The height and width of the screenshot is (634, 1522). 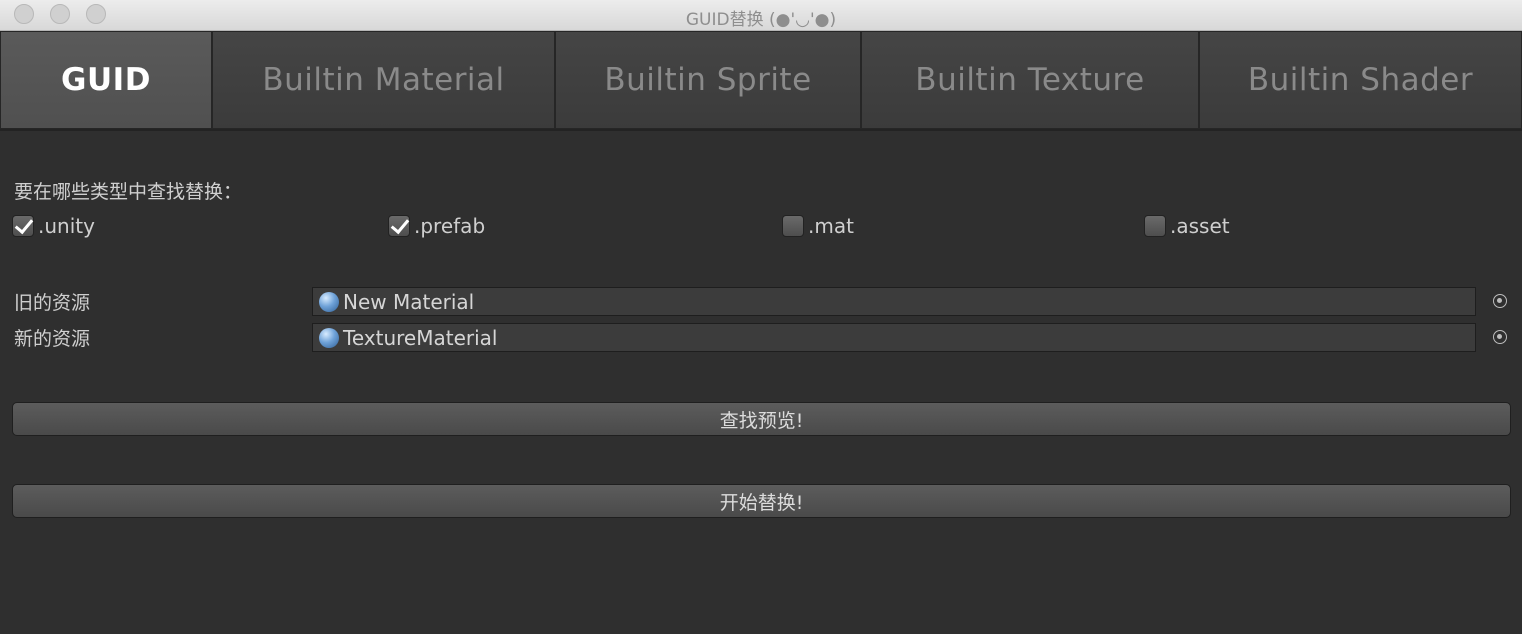 What do you see at coordinates (1500, 337) in the screenshot?
I see `new-asset-picker-icon` at bounding box center [1500, 337].